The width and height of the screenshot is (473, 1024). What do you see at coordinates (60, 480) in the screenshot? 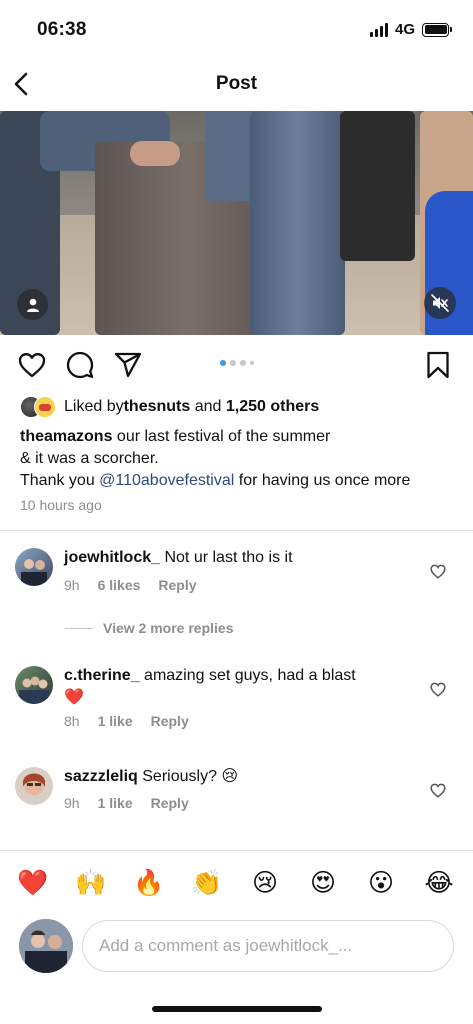
I see `caption-line-3-prefix: Thank you` at bounding box center [60, 480].